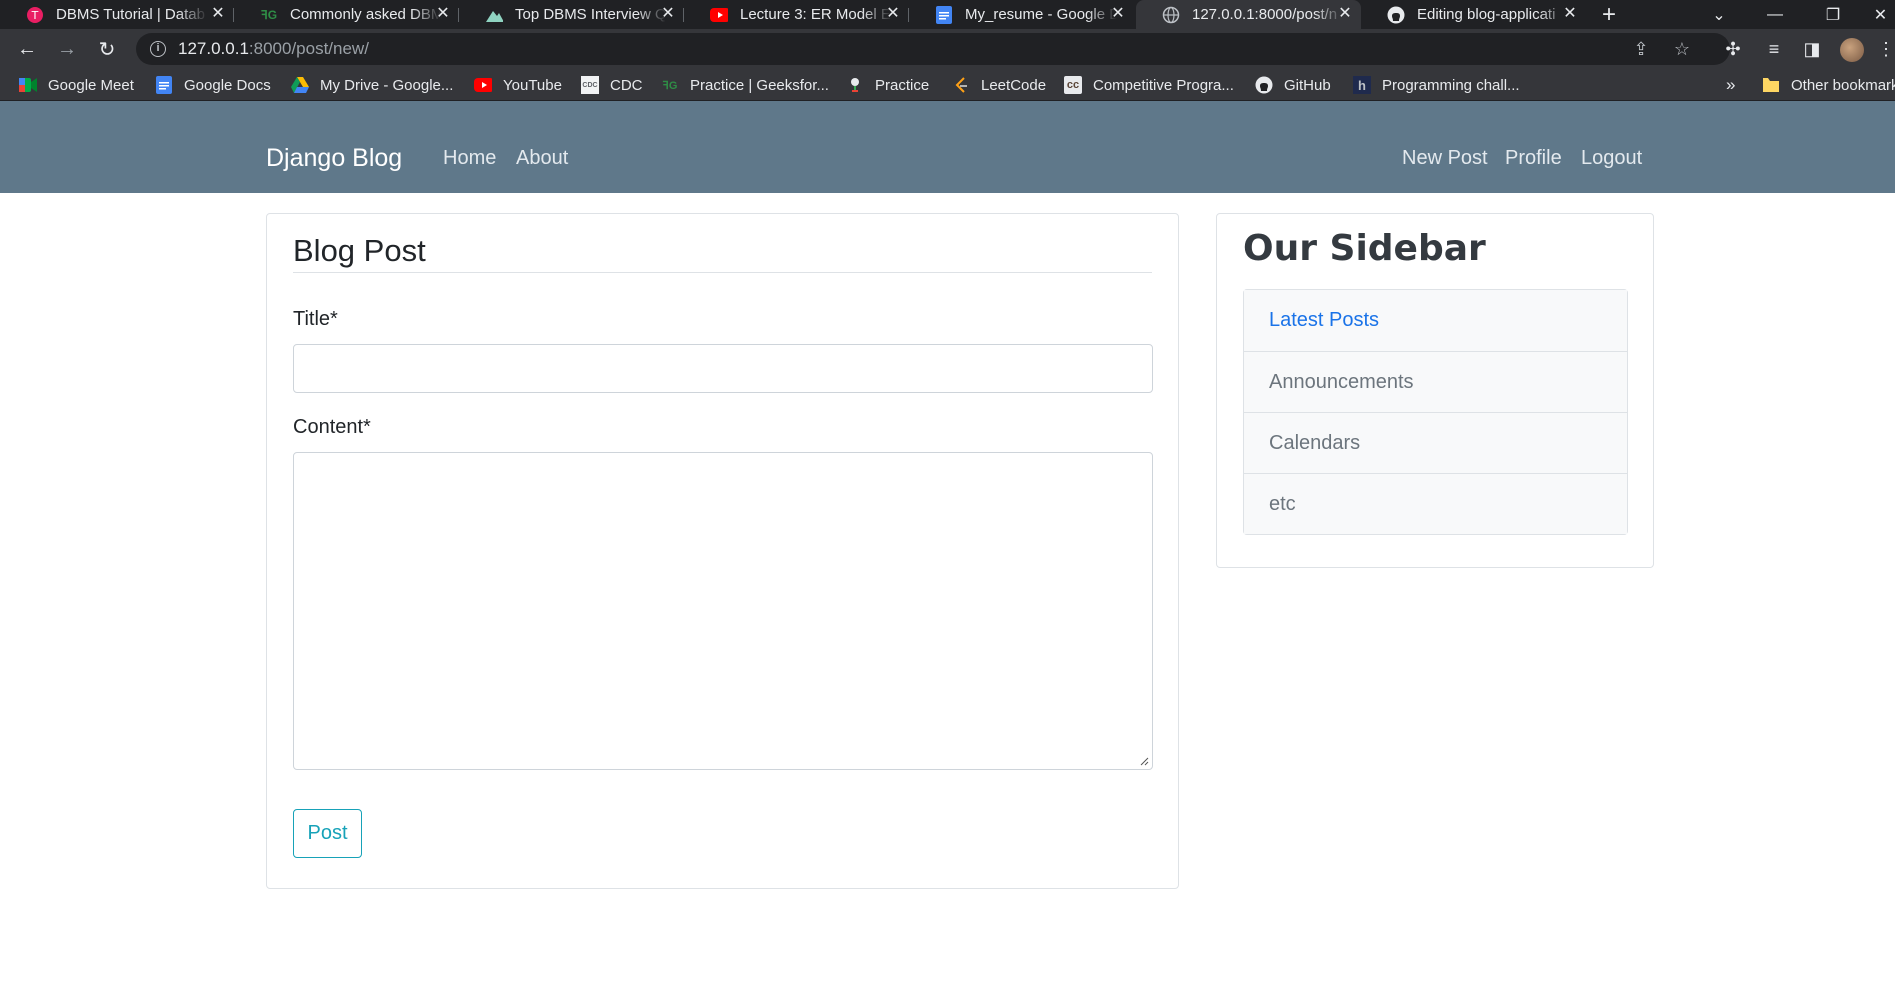  I want to click on title-input, so click(723, 368).